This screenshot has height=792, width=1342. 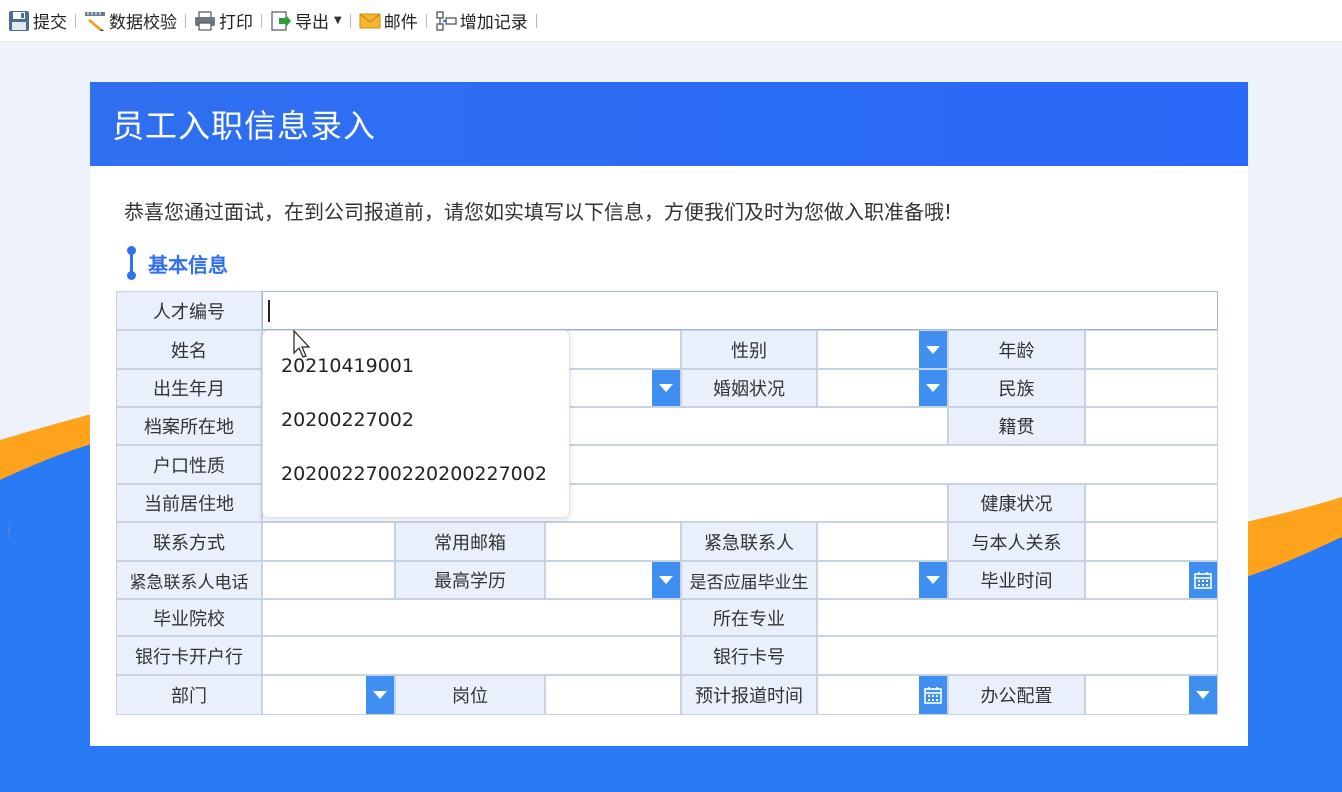 What do you see at coordinates (749, 655) in the screenshot?
I see `card-no-label: 银行卡号` at bounding box center [749, 655].